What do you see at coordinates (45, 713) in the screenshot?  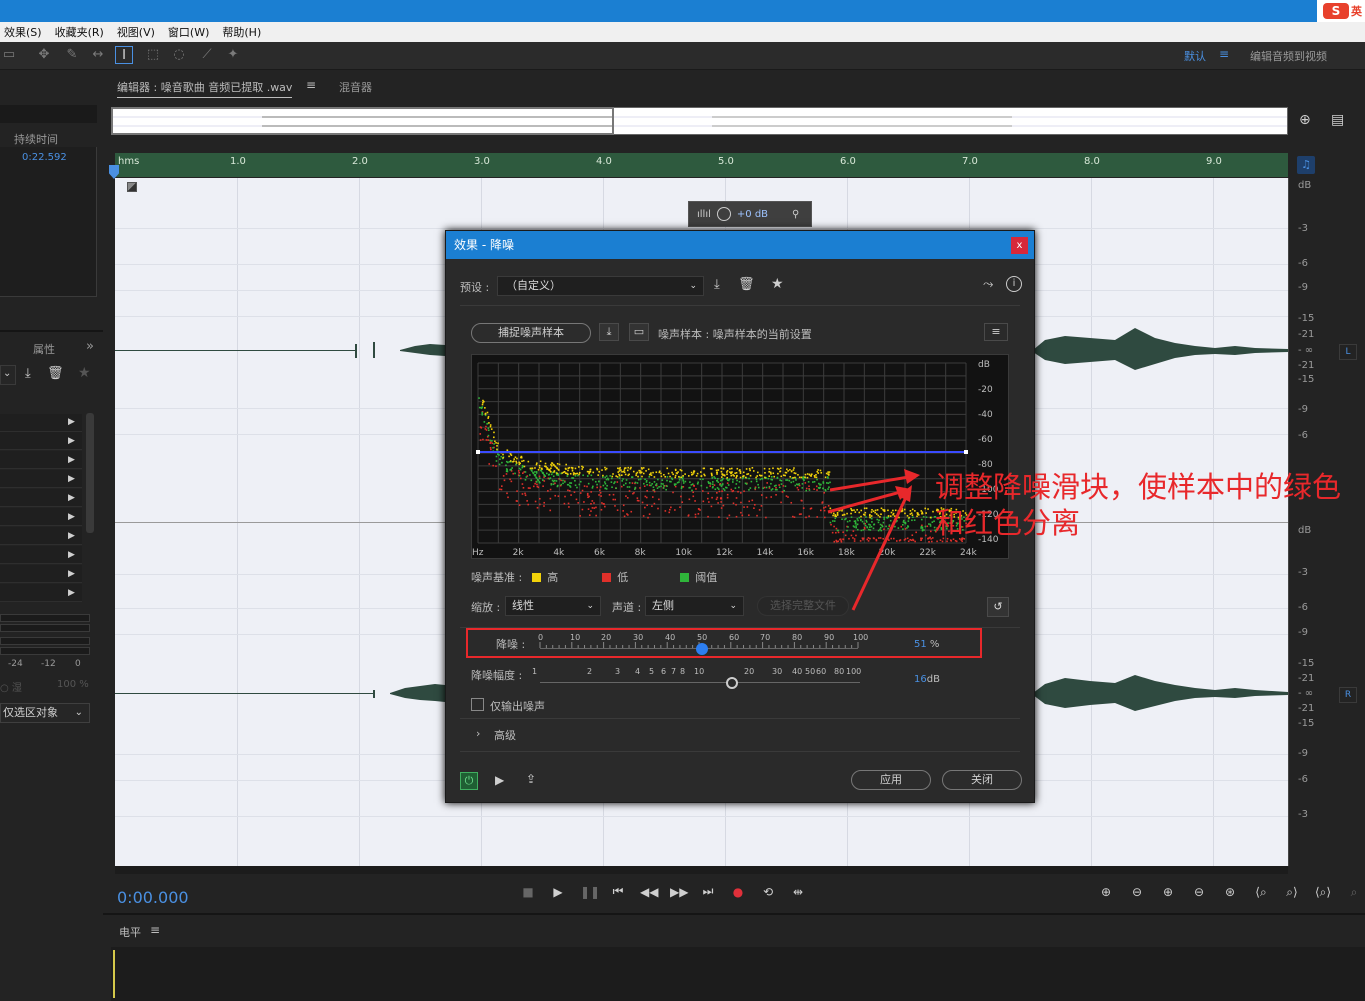 I see `process-selection-dropdown: 仅选区对象 ⌄` at bounding box center [45, 713].